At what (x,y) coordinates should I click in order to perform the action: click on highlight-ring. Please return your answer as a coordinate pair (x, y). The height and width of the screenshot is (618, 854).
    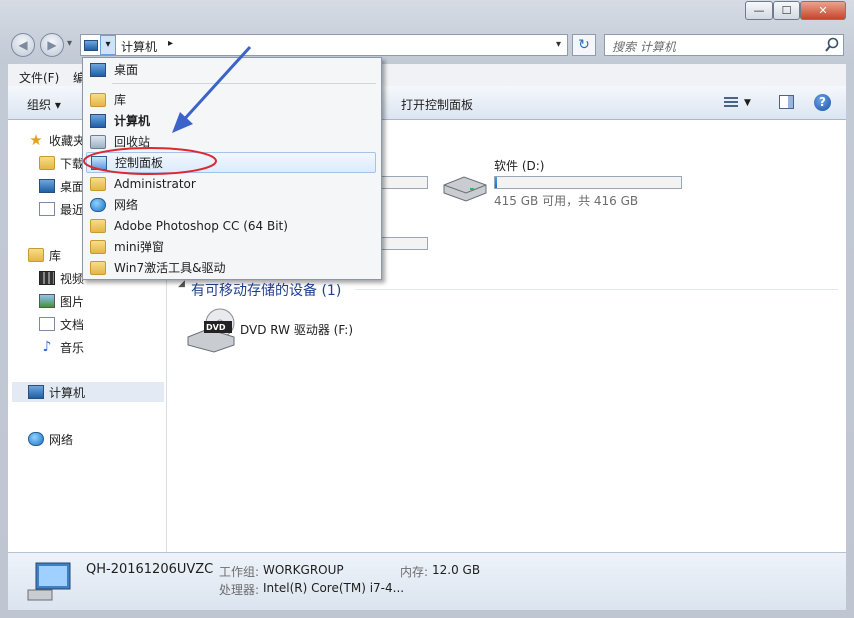
    Looking at the image, I should click on (150, 161).